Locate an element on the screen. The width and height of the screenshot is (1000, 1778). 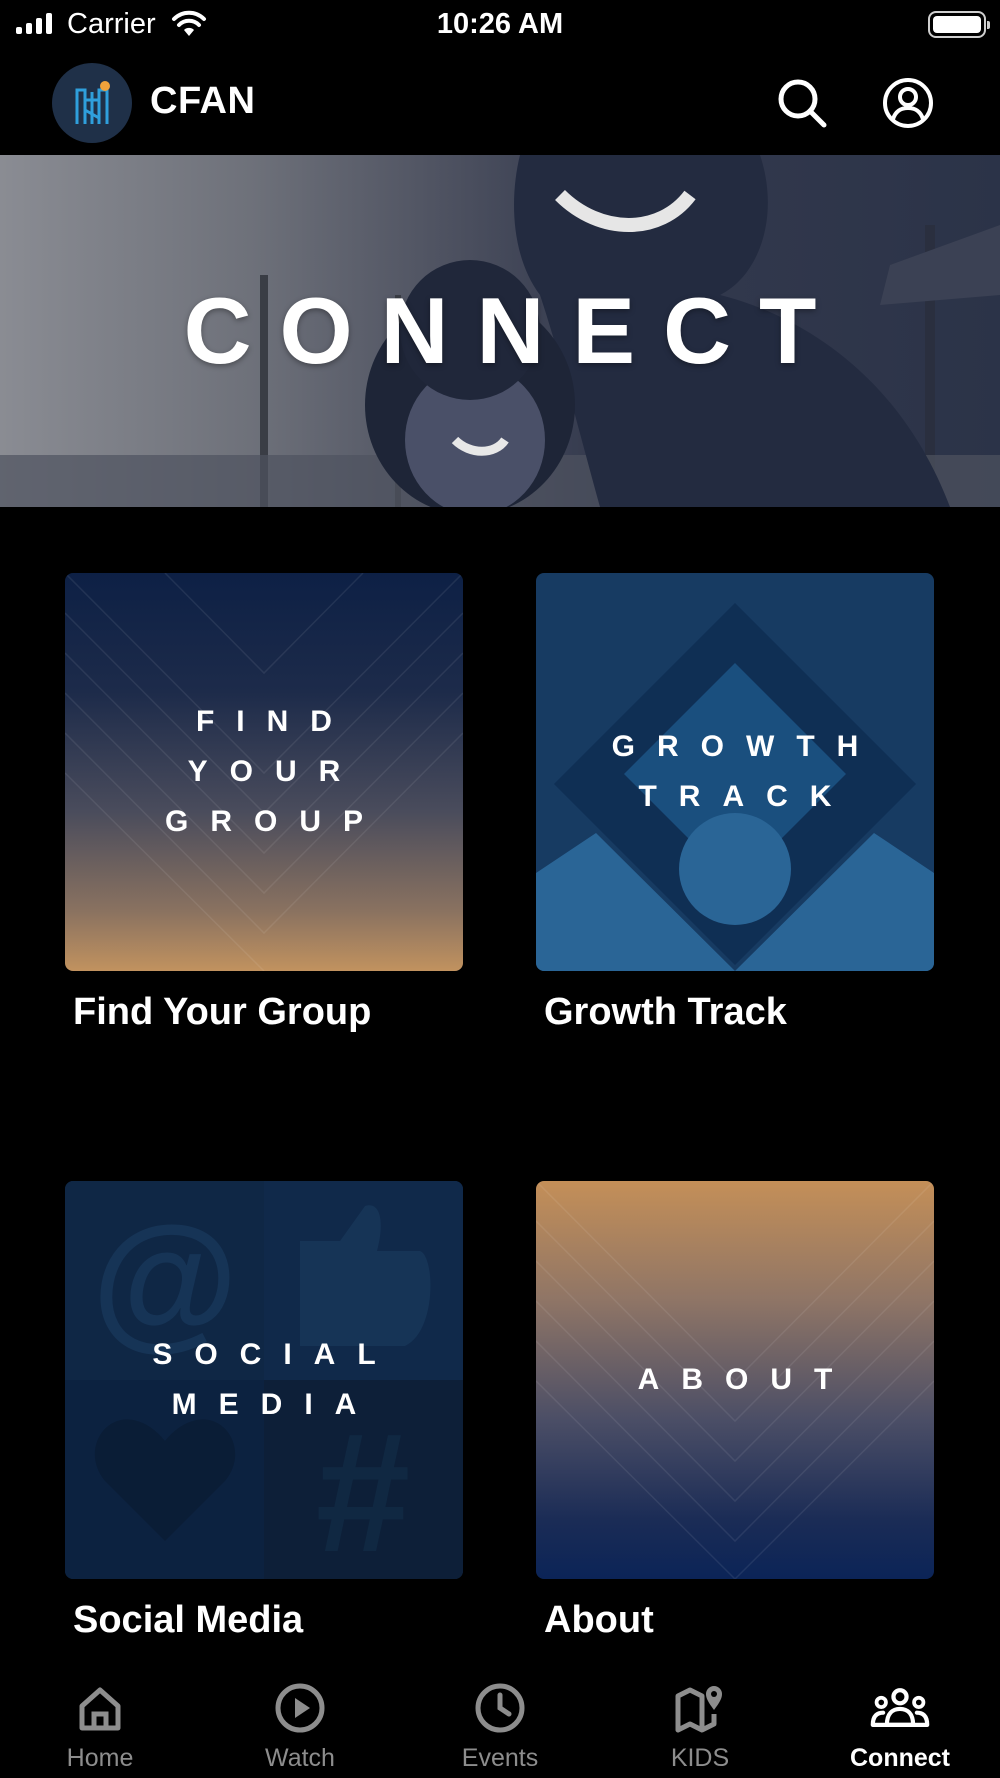
status-bar: Carrier 10:26 AM is located at coordinates (500, 25).